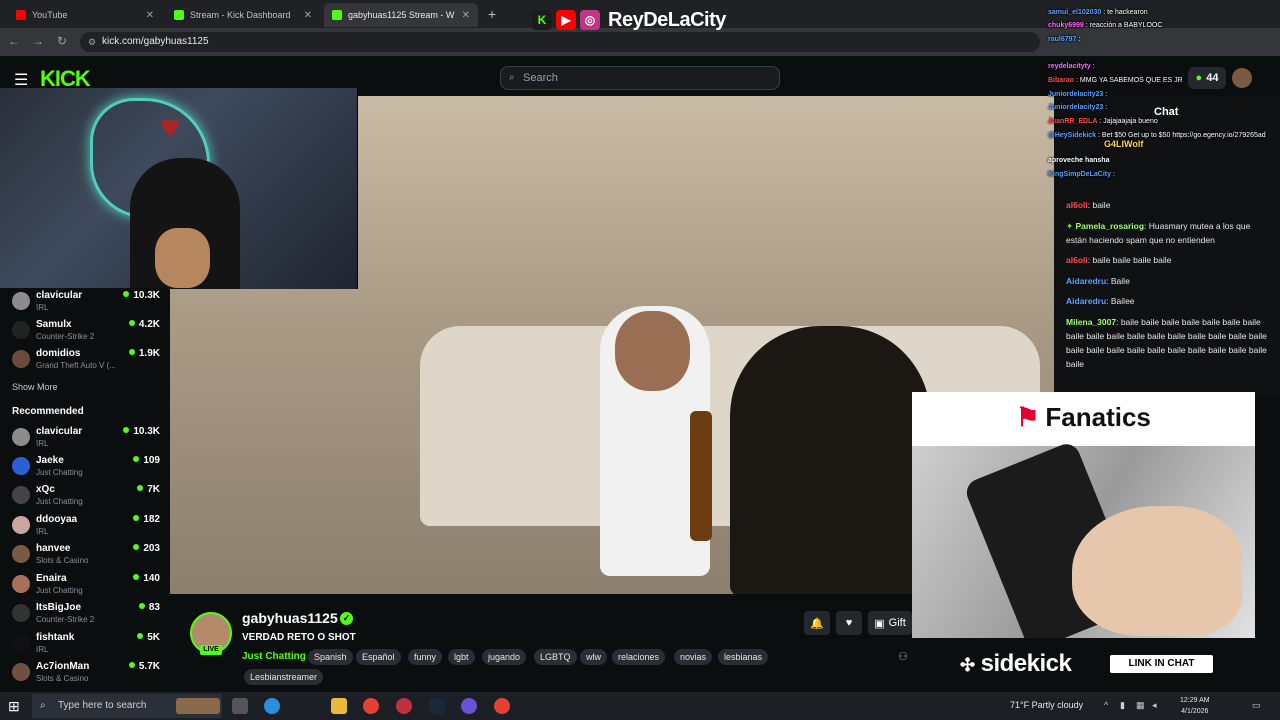 The height and width of the screenshot is (720, 1280). I want to click on gift-button: ▣ Gift, so click(890, 623).